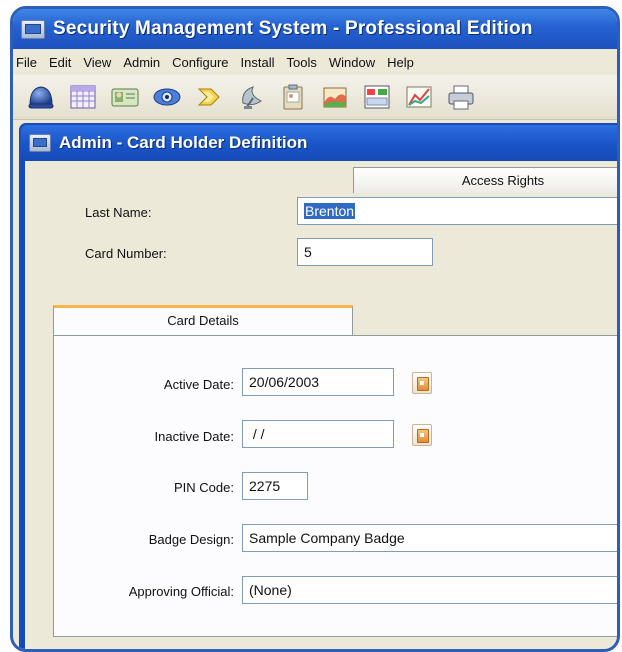 This screenshot has height=652, width=622. What do you see at coordinates (203, 320) in the screenshot?
I see `tab-card-details: Card Details` at bounding box center [203, 320].